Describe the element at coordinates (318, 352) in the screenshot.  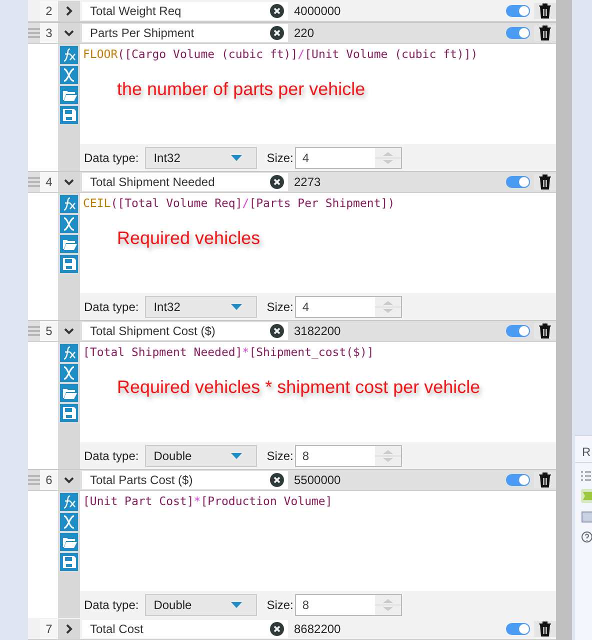
I see `formula-text: [Total Shipment Needed]*[Shipment_cost($)]` at that location.